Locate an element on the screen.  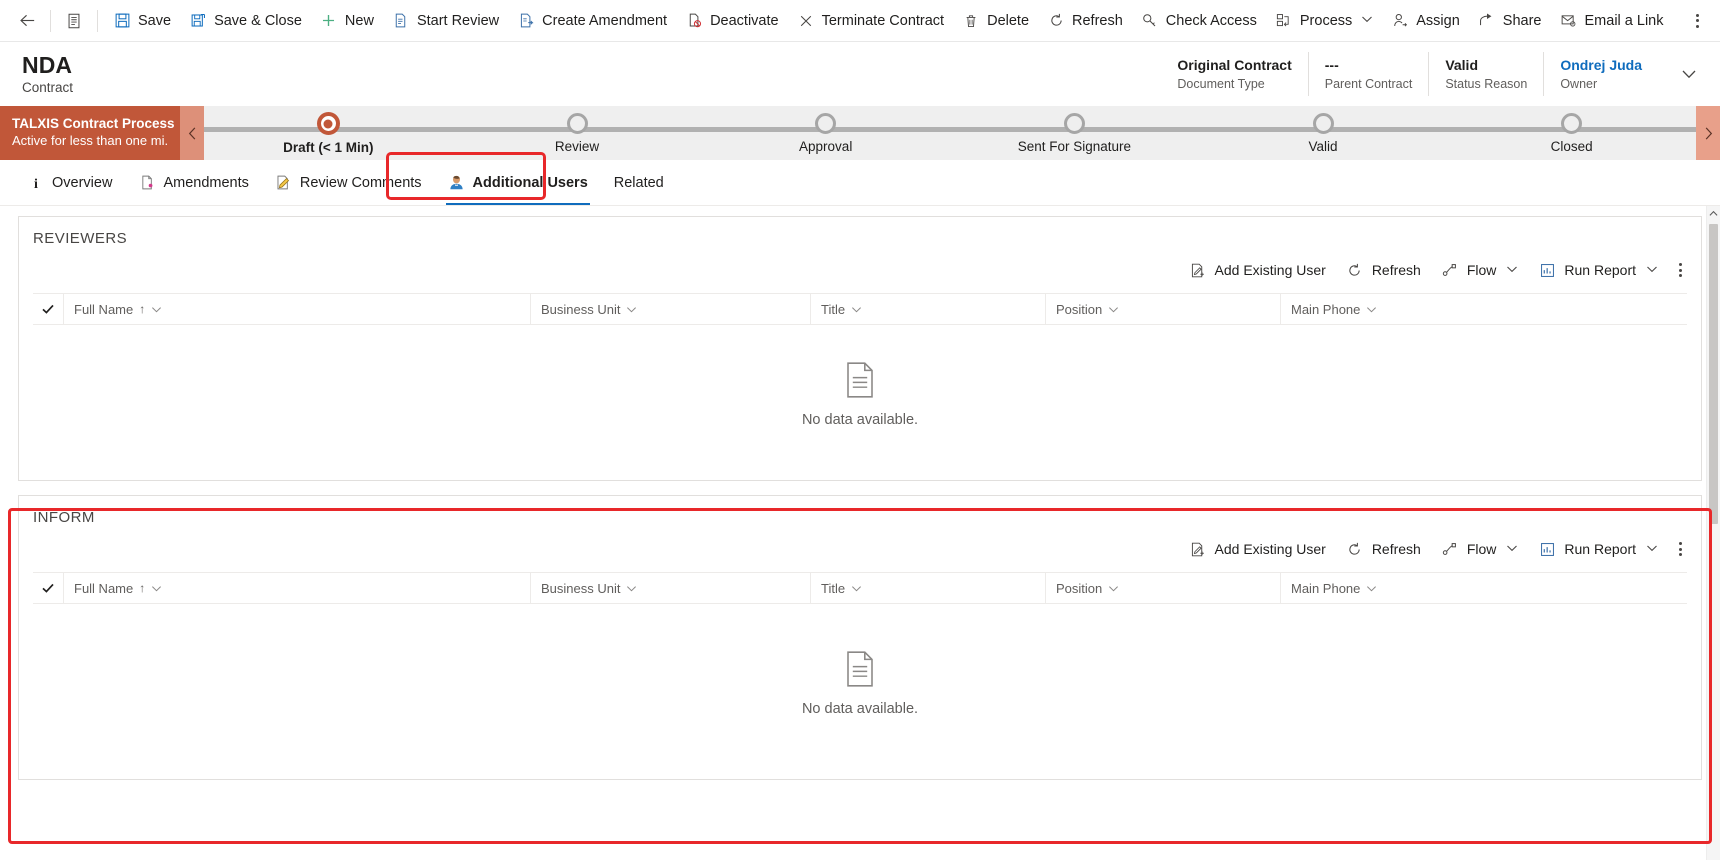
save-button: Save is located at coordinates (142, 21).